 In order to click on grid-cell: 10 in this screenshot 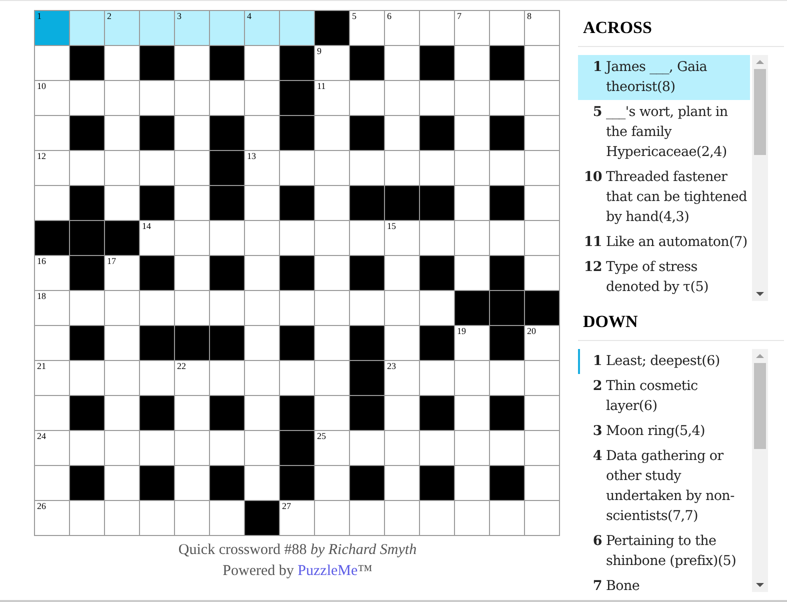, I will do `click(52, 98)`.